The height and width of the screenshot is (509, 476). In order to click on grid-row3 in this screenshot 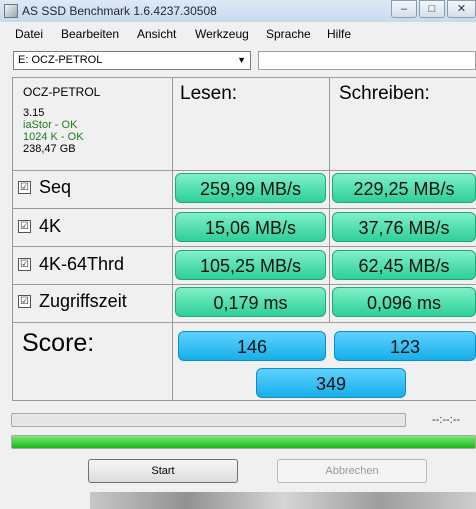, I will do `click(244, 246)`.